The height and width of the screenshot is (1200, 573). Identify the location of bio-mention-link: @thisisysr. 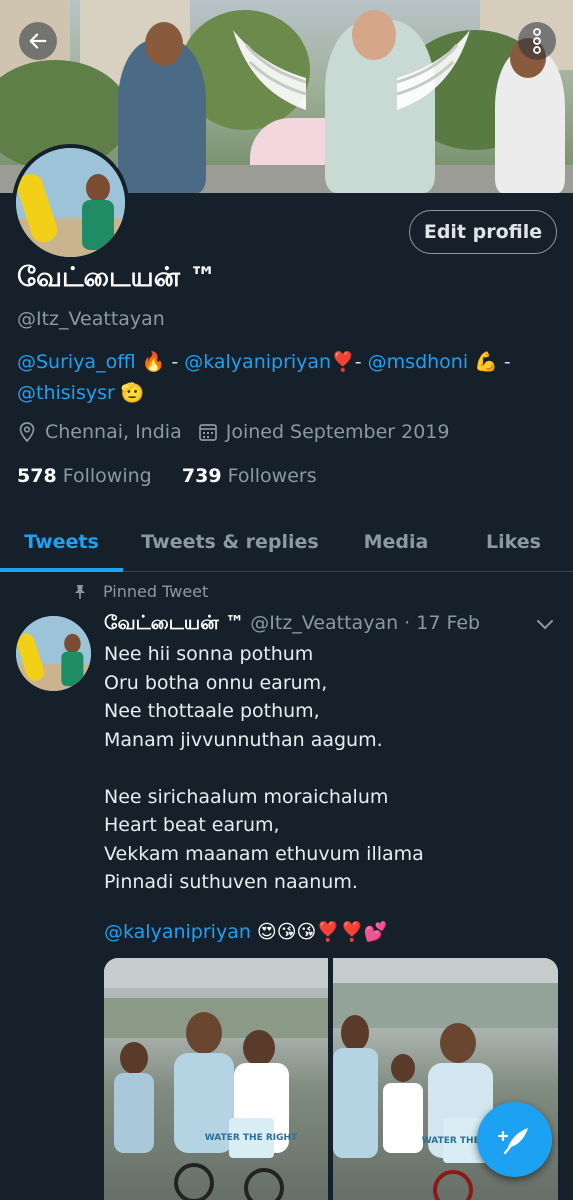
(66, 393).